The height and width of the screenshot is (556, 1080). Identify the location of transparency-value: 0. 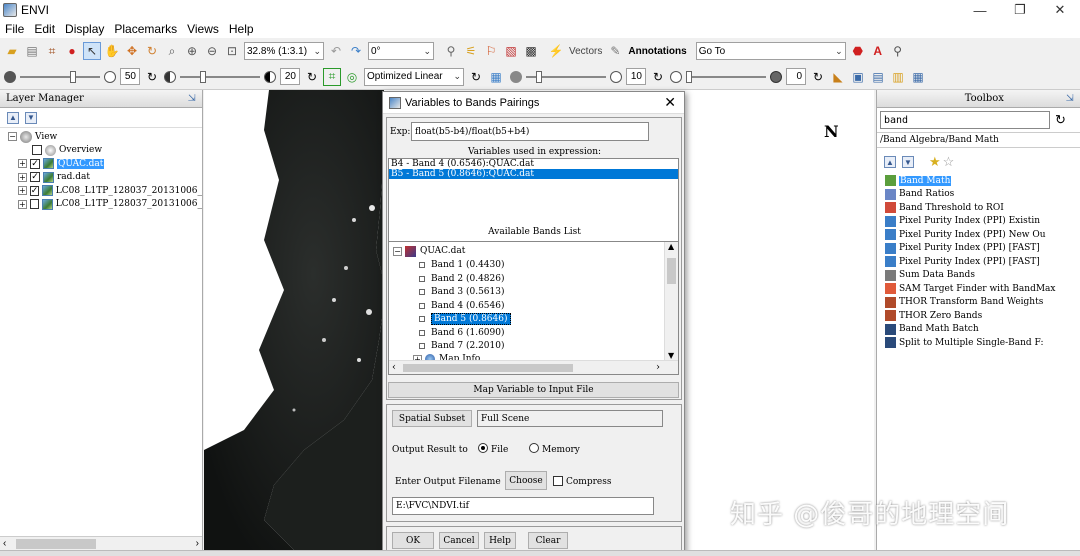
(796, 76).